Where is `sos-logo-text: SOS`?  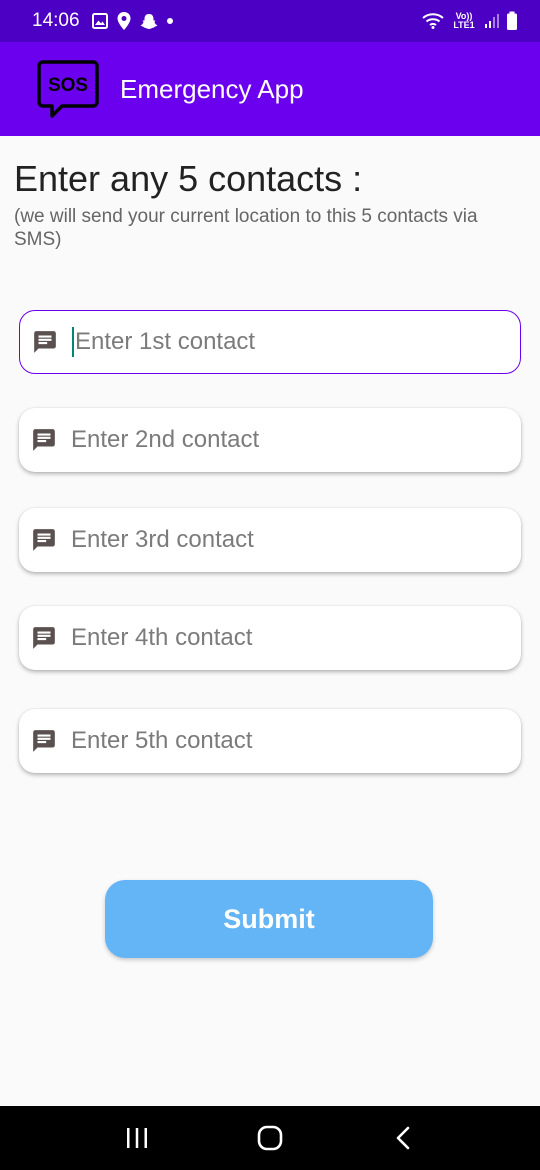
sos-logo-text: SOS is located at coordinates (68, 85).